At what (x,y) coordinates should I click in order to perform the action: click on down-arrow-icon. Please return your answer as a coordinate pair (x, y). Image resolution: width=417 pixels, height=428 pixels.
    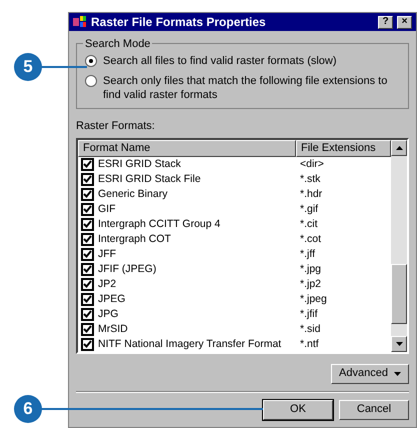
    Looking at the image, I should click on (399, 344).